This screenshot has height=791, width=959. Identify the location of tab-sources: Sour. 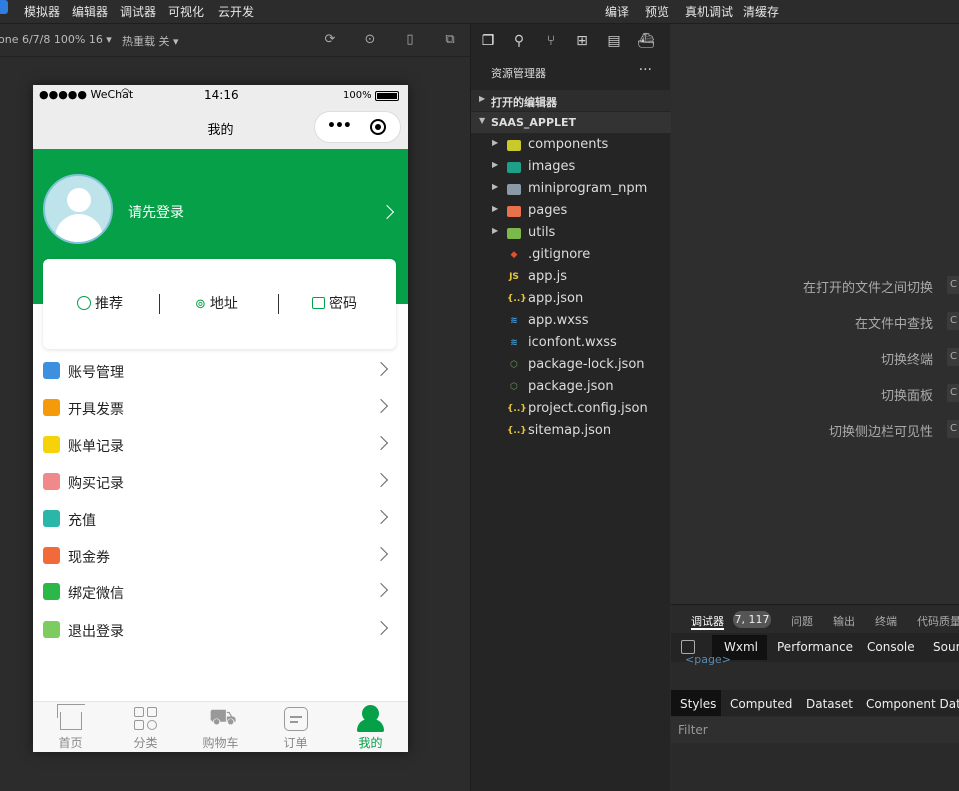
(946, 647).